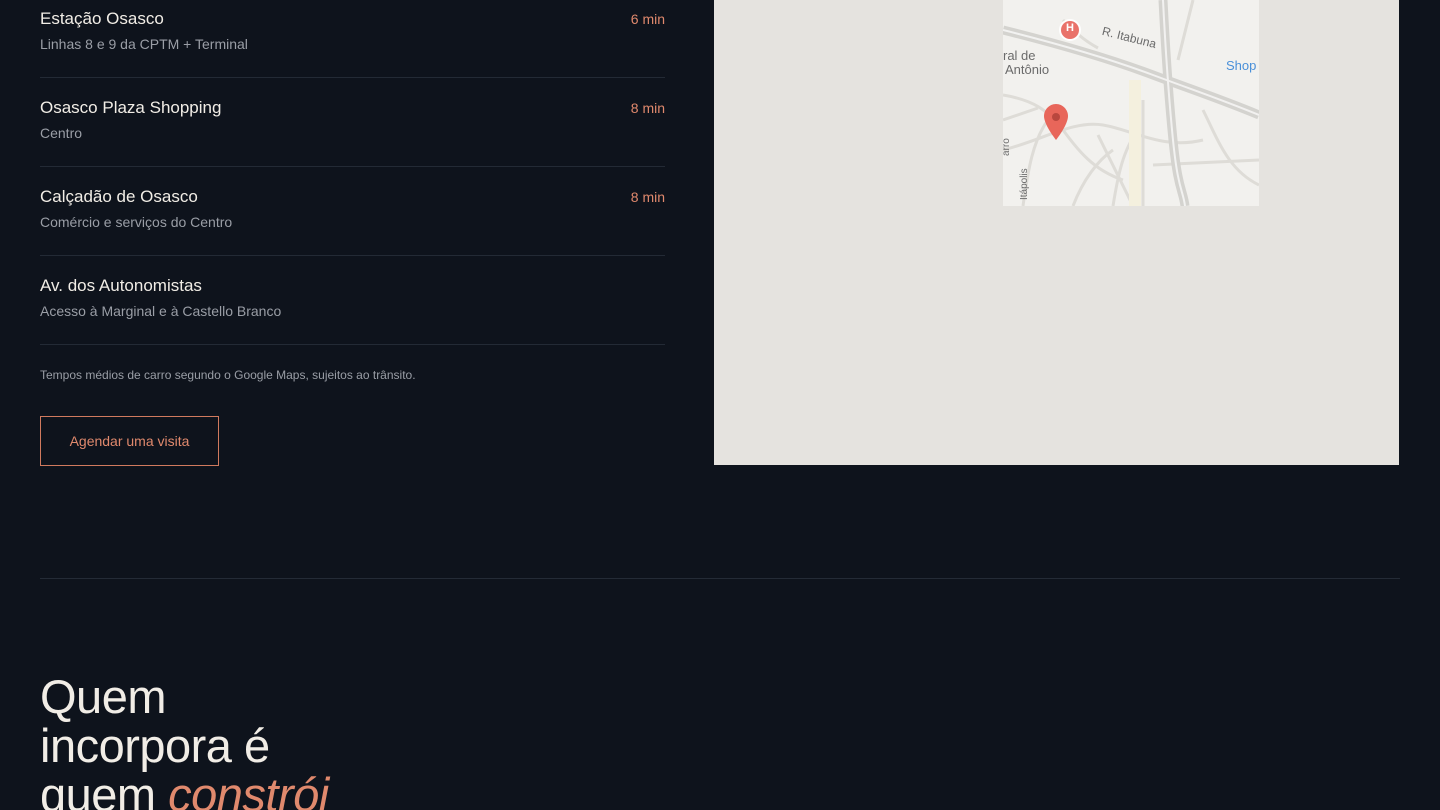 The width and height of the screenshot is (1440, 810). I want to click on schedule-visit-button: Agendar uma visita, so click(129, 441).